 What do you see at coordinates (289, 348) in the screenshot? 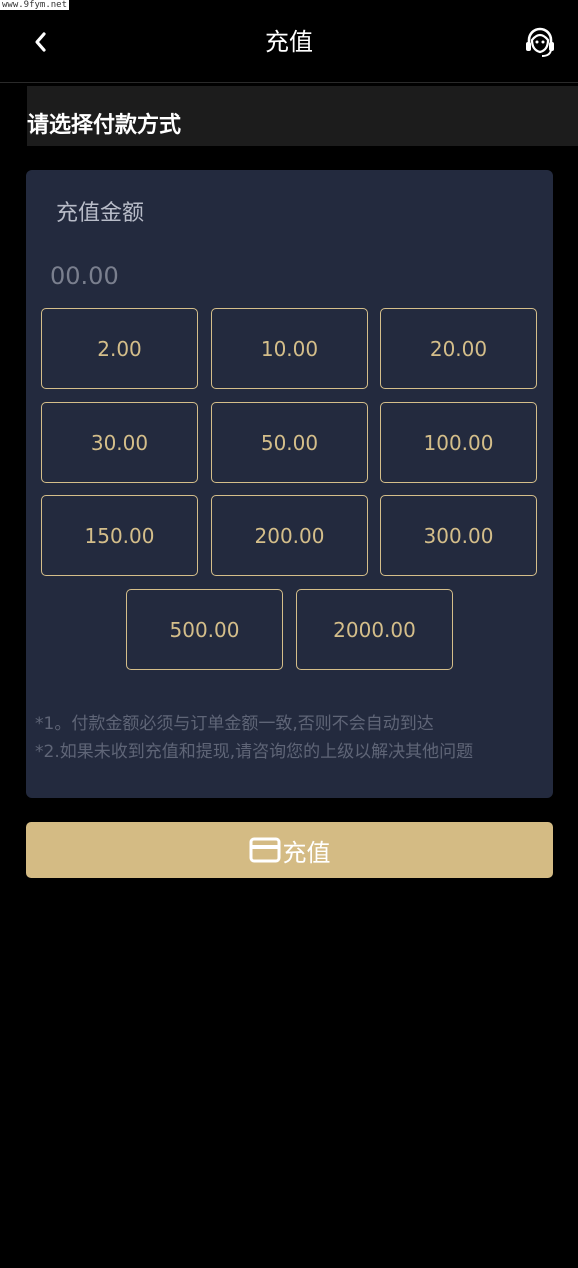
I see `amount-option-button: 10.00` at bounding box center [289, 348].